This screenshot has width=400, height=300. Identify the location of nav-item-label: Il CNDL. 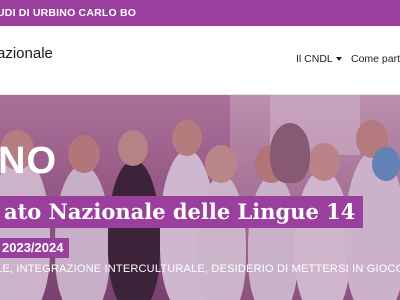
(314, 59).